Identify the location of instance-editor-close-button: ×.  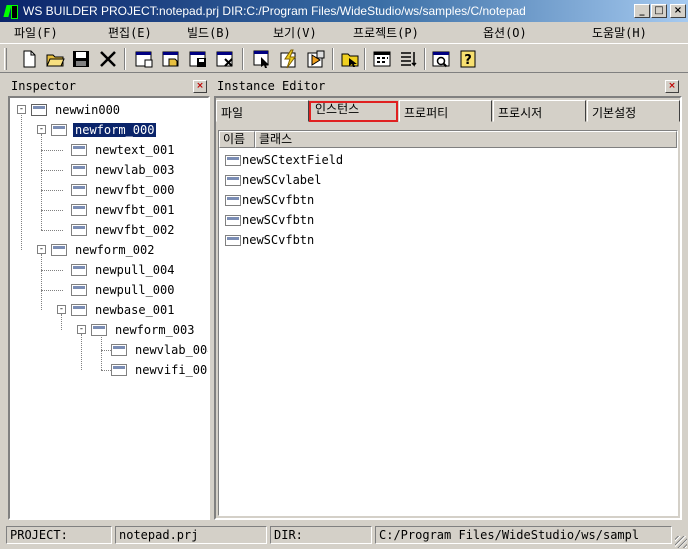
(672, 86).